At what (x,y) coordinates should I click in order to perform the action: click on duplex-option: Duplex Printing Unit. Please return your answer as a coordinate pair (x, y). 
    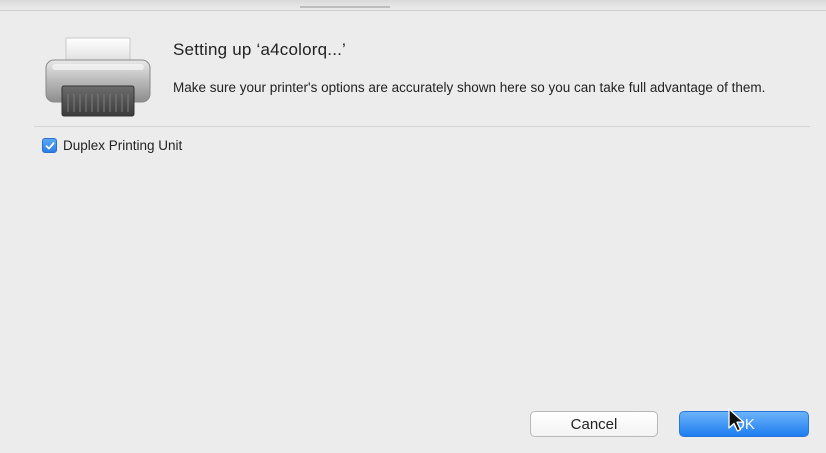
    Looking at the image, I should click on (112, 145).